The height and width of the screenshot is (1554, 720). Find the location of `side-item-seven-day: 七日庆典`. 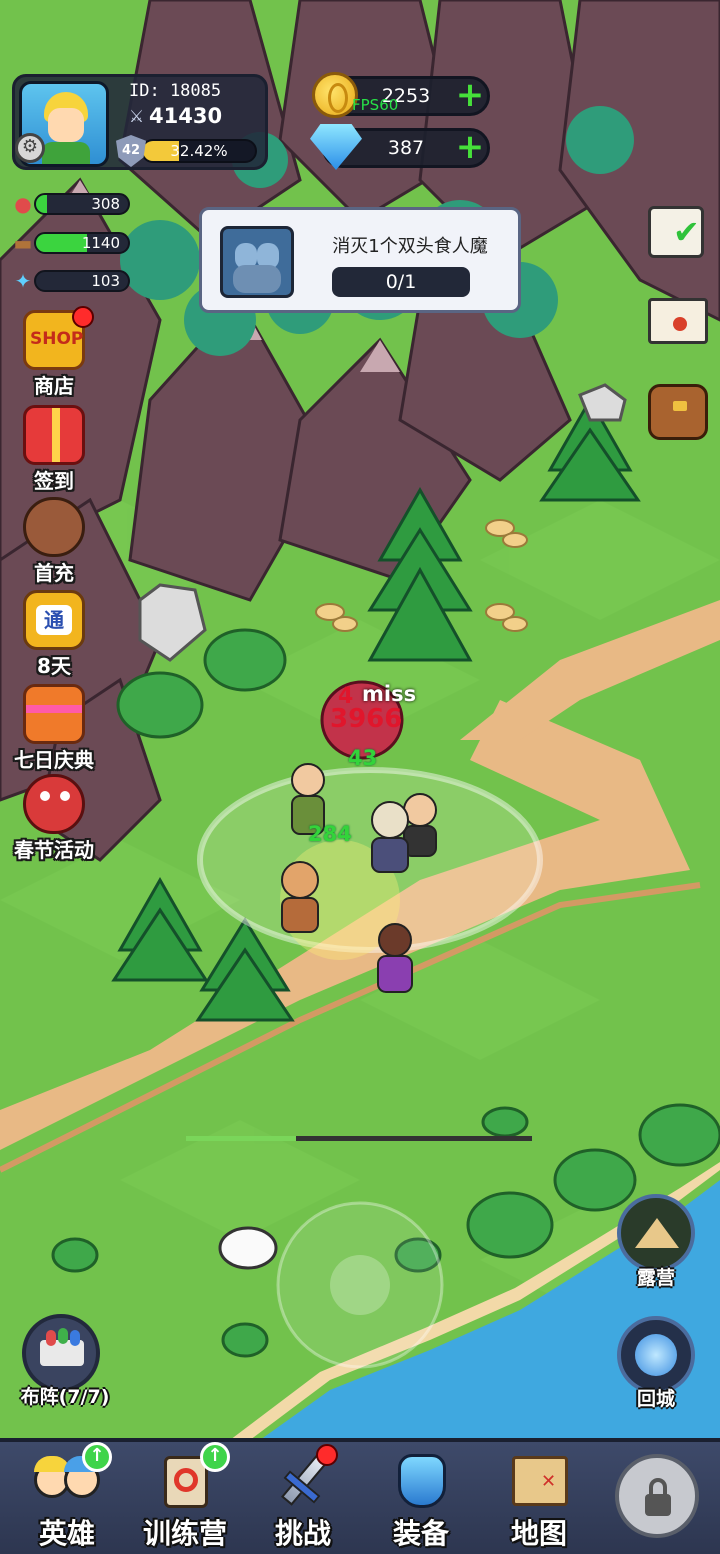

side-item-seven-day: 七日庆典 is located at coordinates (54, 728).